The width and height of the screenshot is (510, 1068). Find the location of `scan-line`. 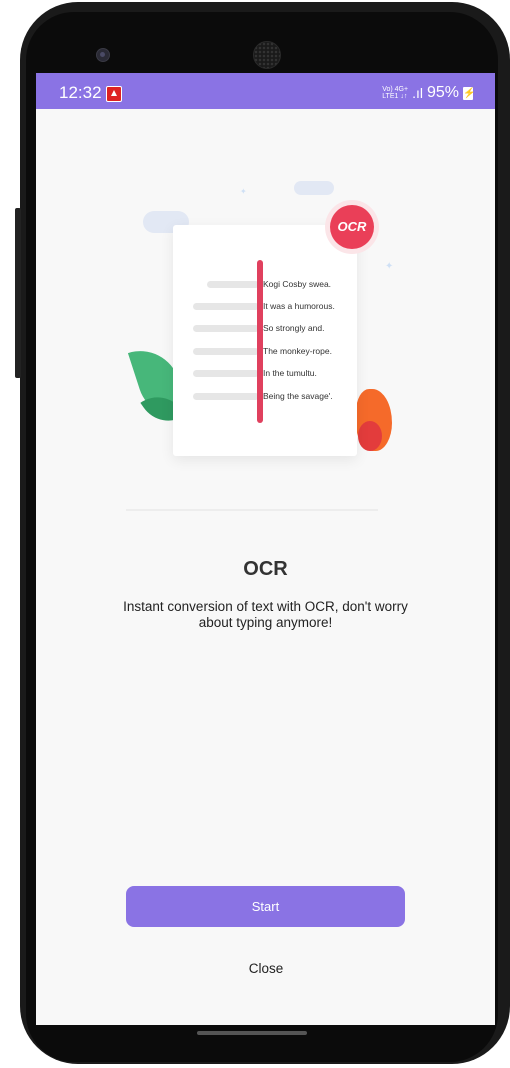

scan-line is located at coordinates (260, 341).